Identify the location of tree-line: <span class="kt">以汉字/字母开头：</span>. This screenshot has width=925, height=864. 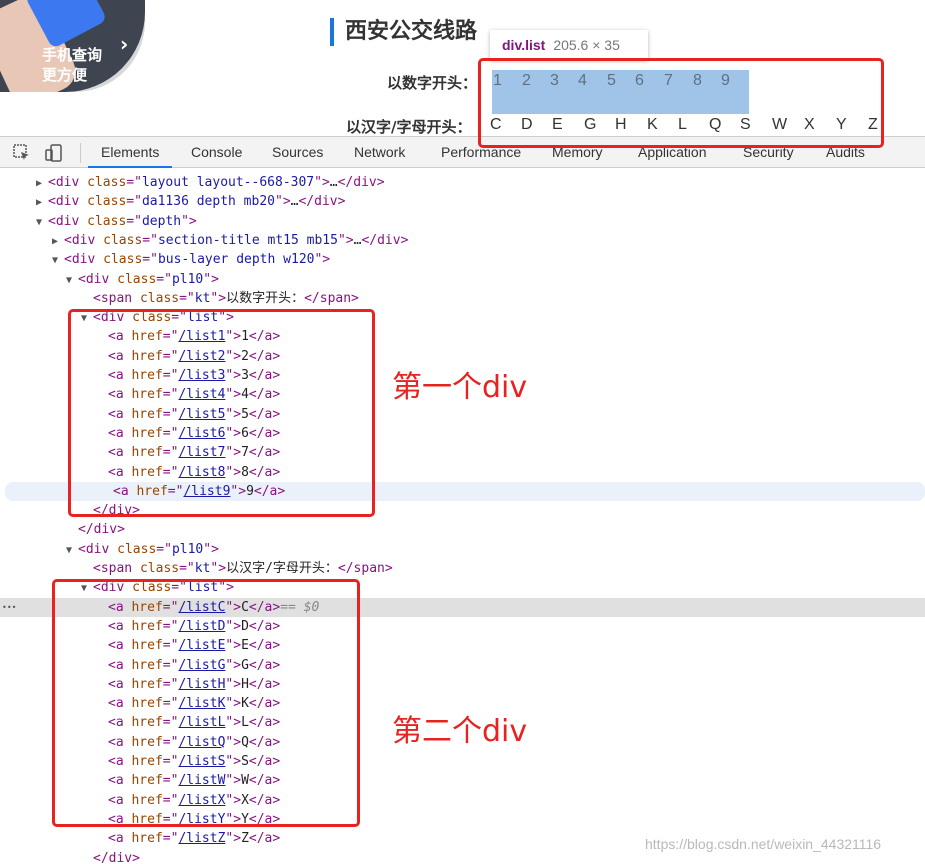
(462, 568).